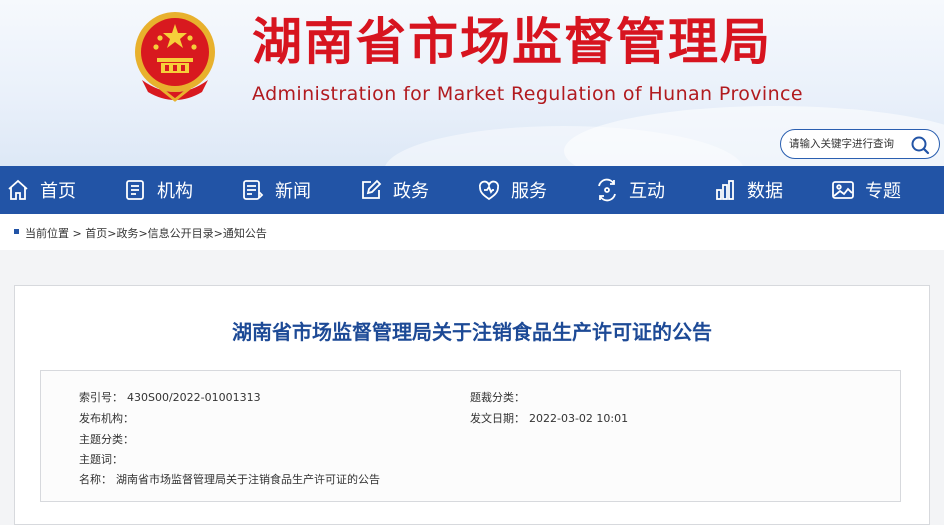 This screenshot has height=525, width=944. I want to click on meta-label: 索引号：, so click(101, 397).